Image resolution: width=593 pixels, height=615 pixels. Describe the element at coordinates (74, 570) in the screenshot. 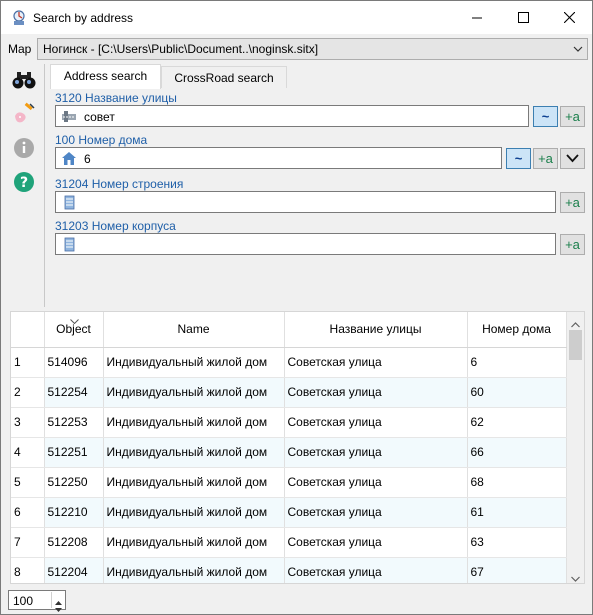

I see `cell-object: 512204` at that location.